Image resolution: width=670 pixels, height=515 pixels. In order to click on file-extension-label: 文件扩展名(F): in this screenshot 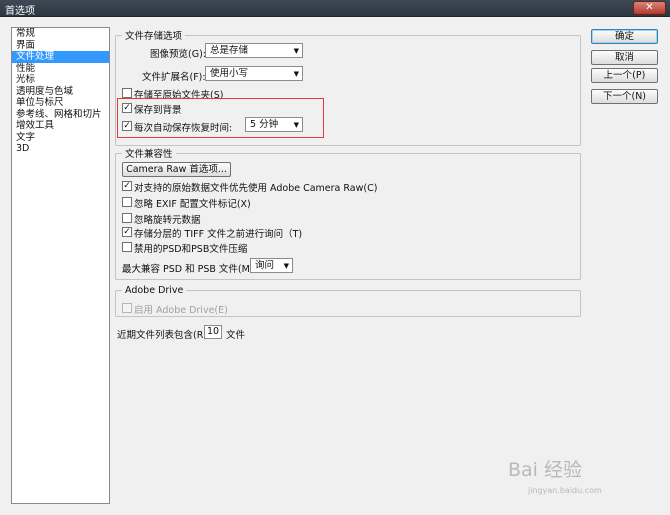, I will do `click(174, 77)`.